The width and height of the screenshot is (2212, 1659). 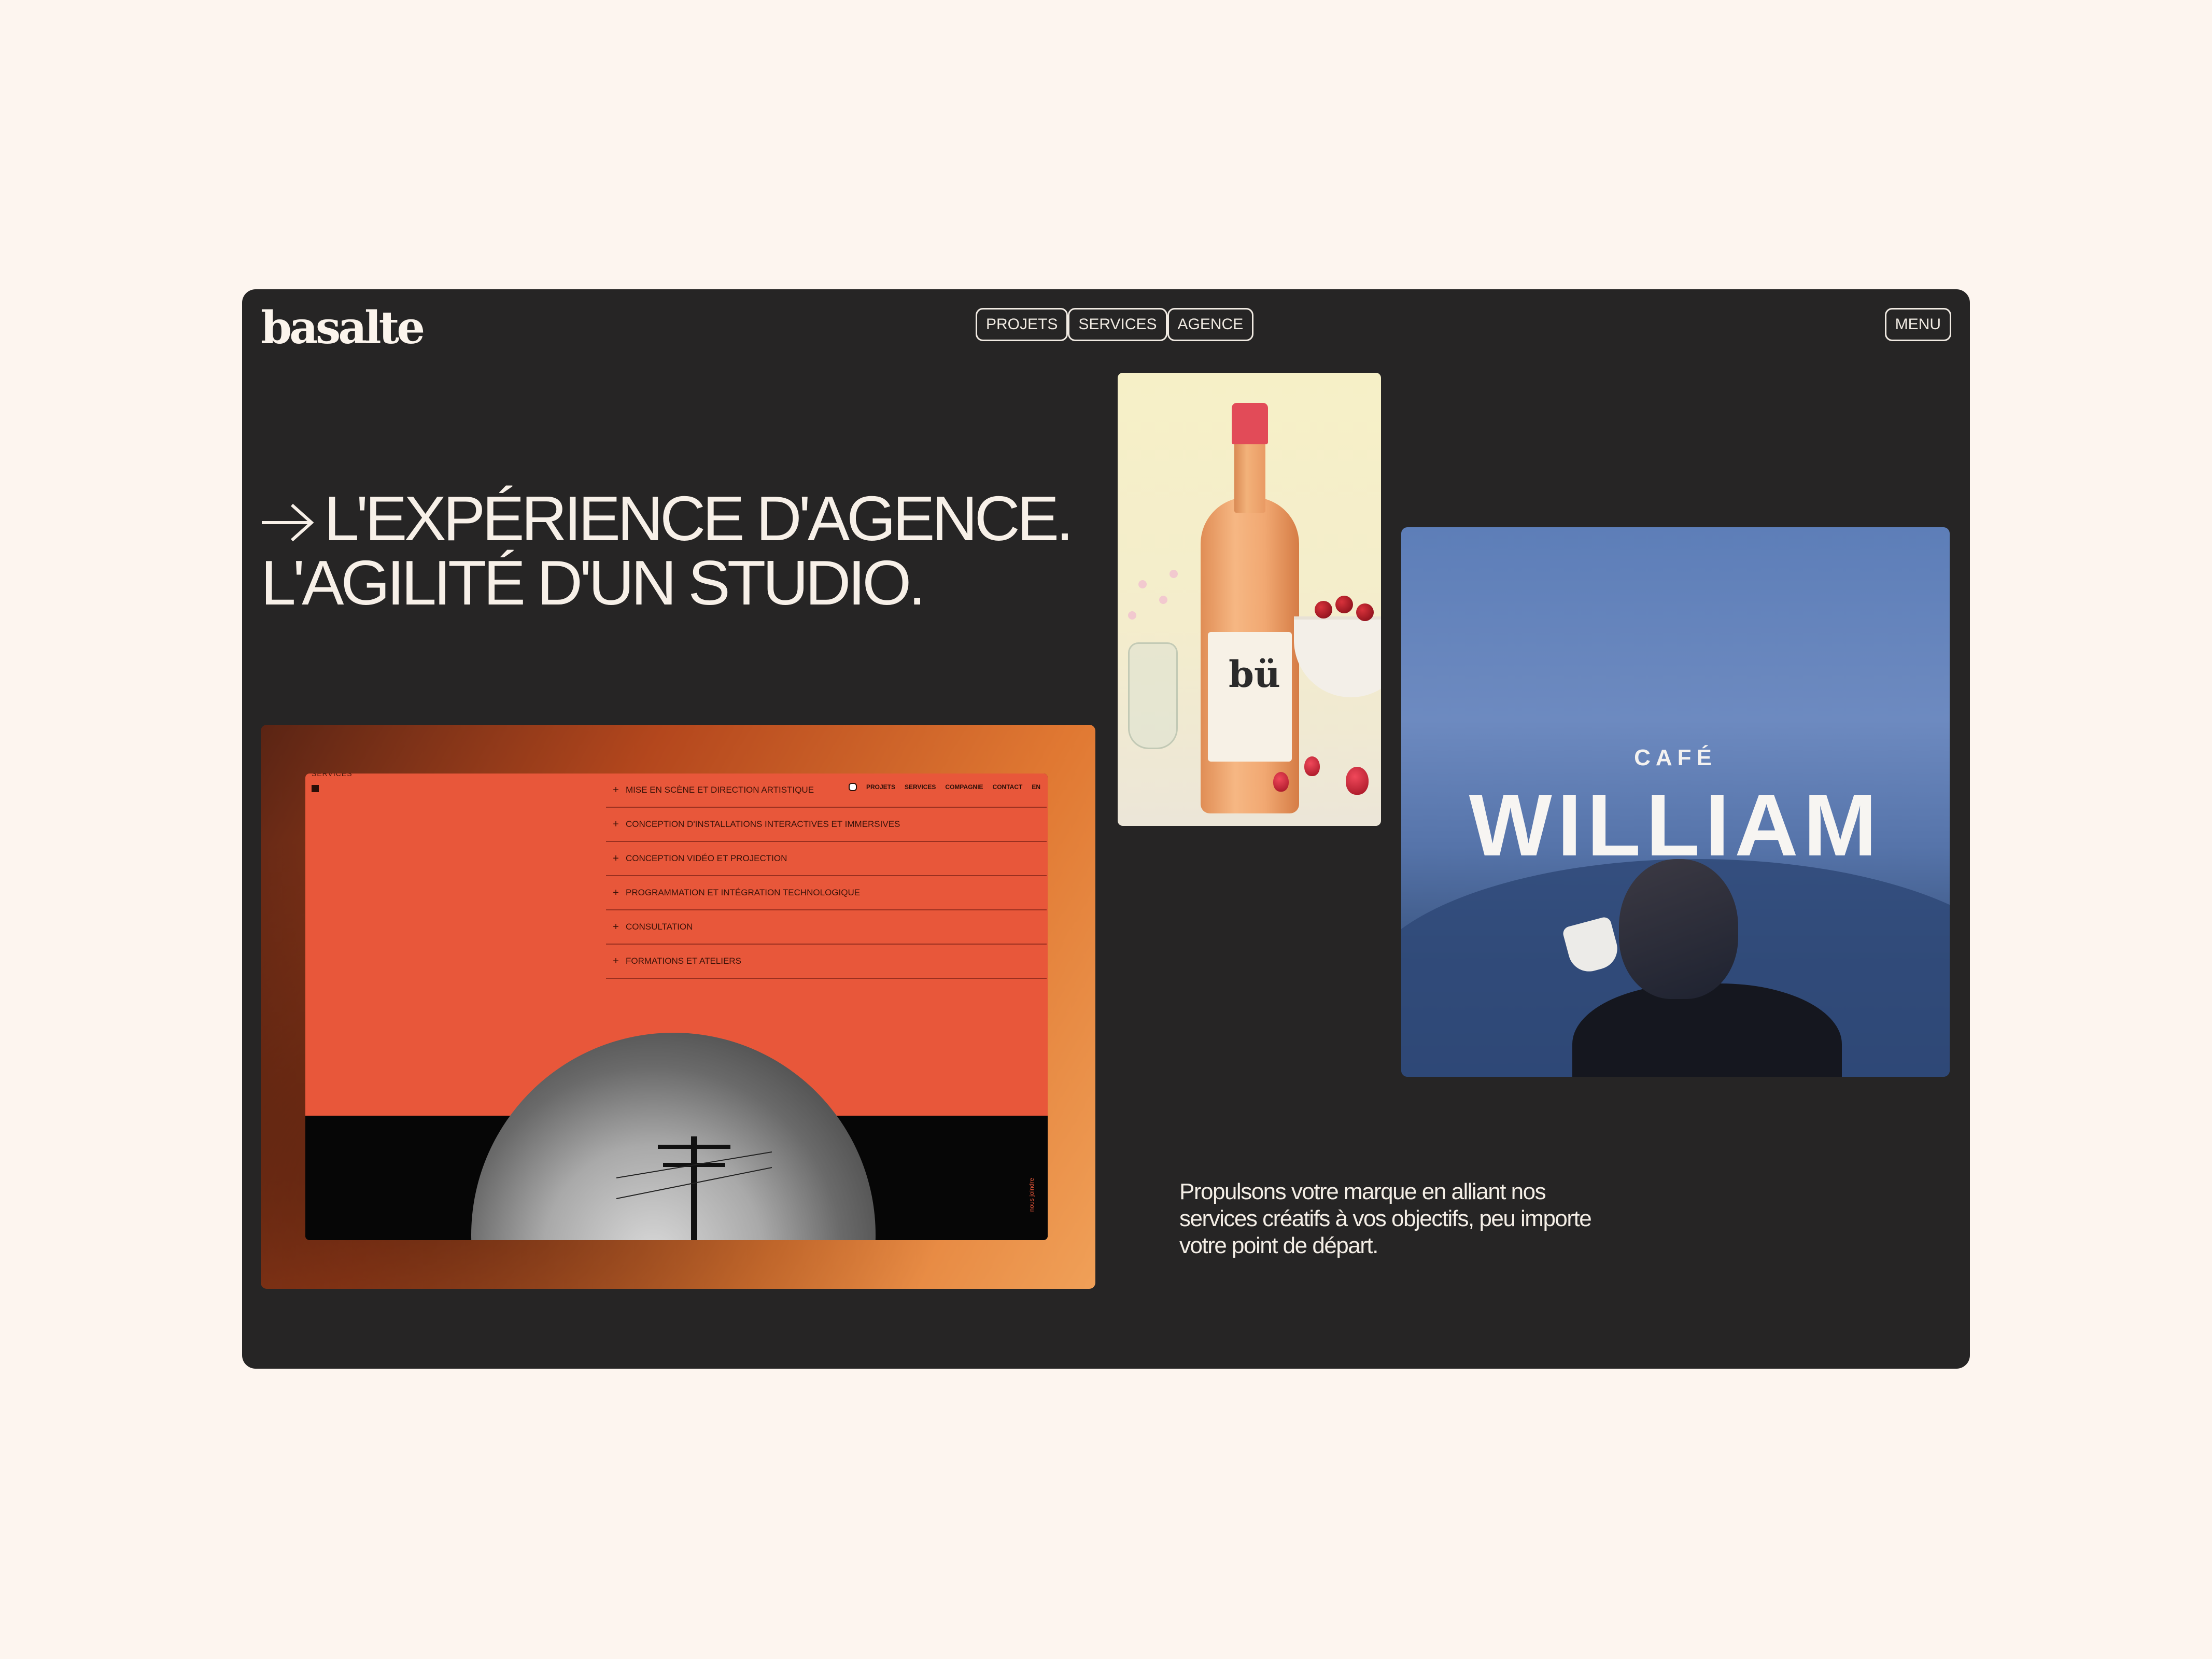 I want to click on list-item: + CONCEPTION VIDÉO ET PROJECTION, so click(x=826, y=859).